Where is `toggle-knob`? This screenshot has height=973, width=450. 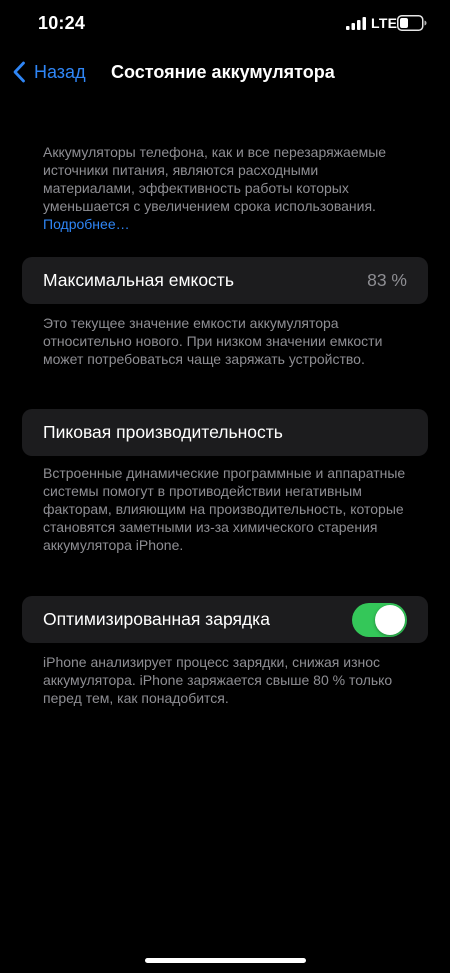
toggle-knob is located at coordinates (390, 619).